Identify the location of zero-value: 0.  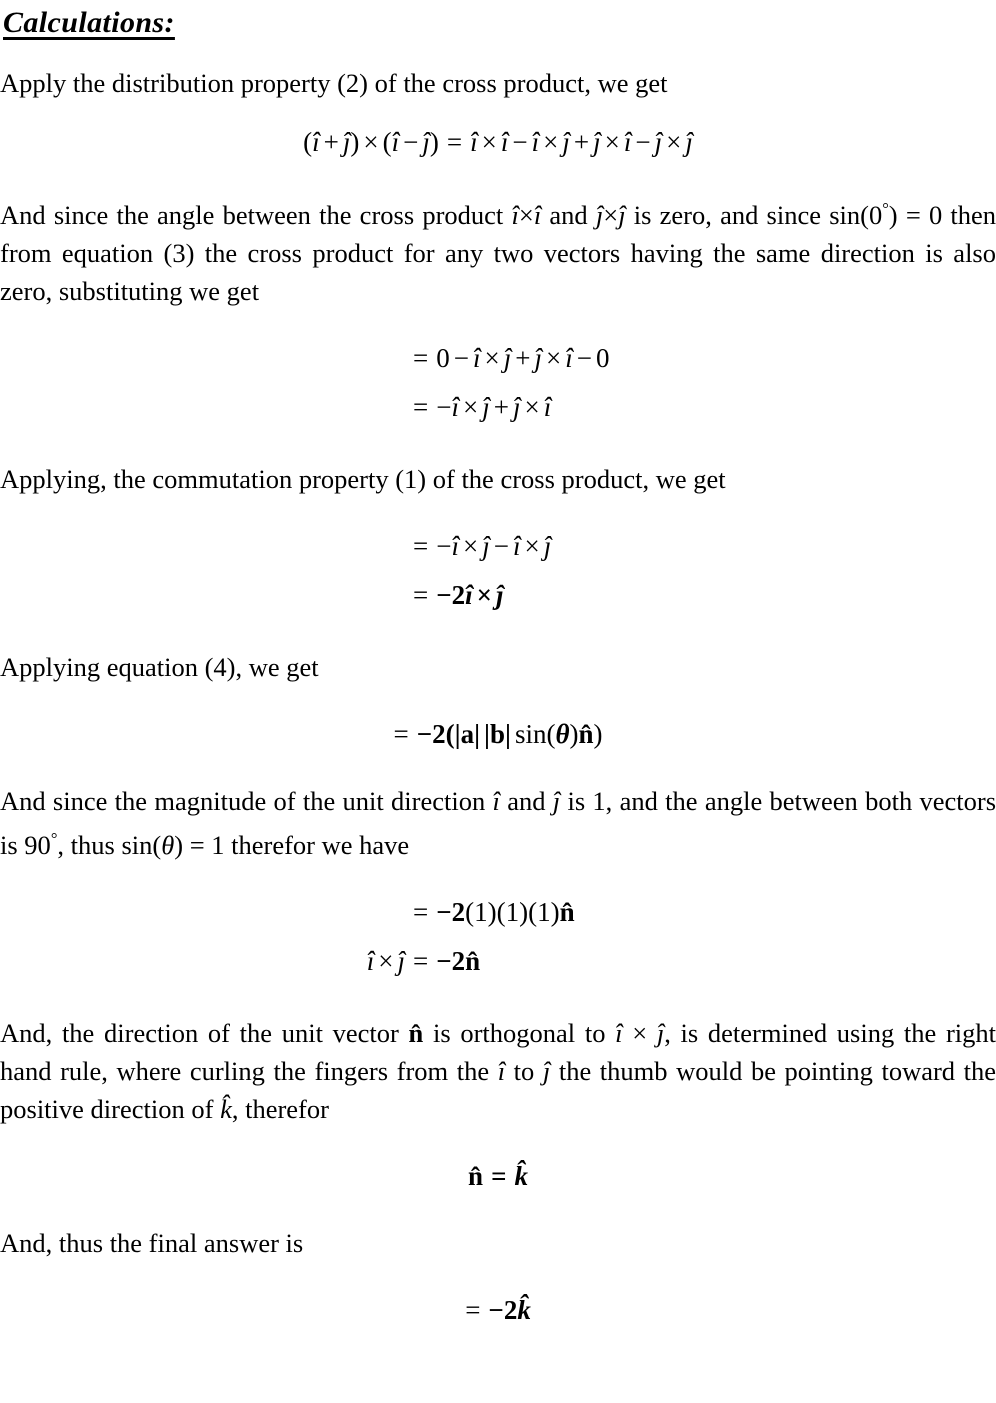
(443, 357).